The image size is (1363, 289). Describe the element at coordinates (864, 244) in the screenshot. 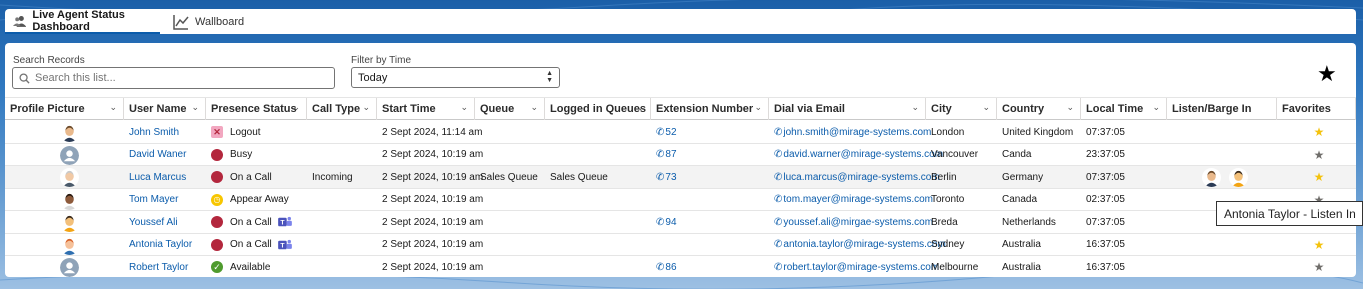

I see `dial-email-link: antonia.taylor@mirage-systems.com` at that location.